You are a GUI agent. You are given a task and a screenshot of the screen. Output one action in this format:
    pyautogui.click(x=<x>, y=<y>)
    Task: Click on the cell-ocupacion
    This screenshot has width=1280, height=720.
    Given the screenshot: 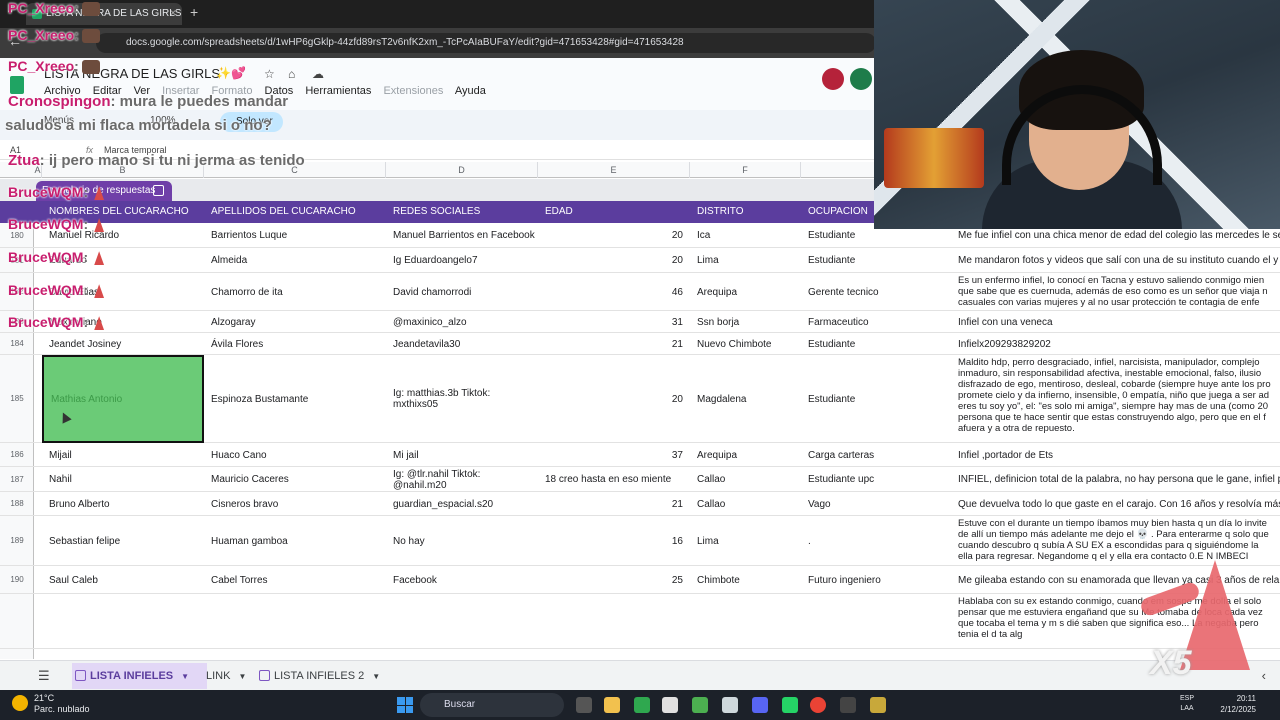 What is the action you would take?
    pyautogui.click(x=876, y=621)
    